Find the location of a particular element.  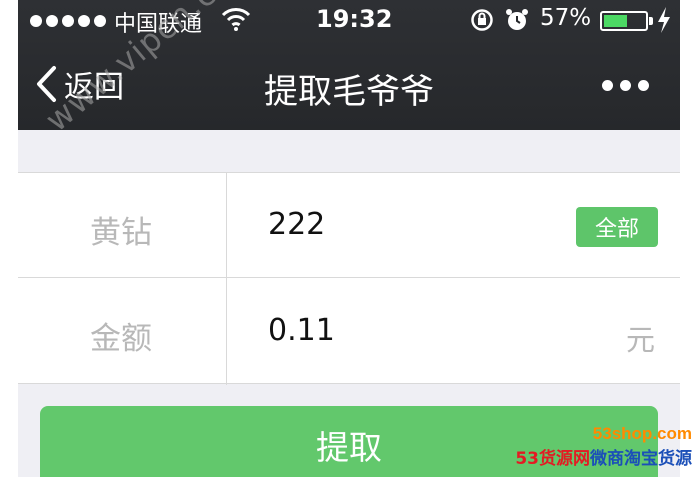

battery-level-fill is located at coordinates (615, 21).